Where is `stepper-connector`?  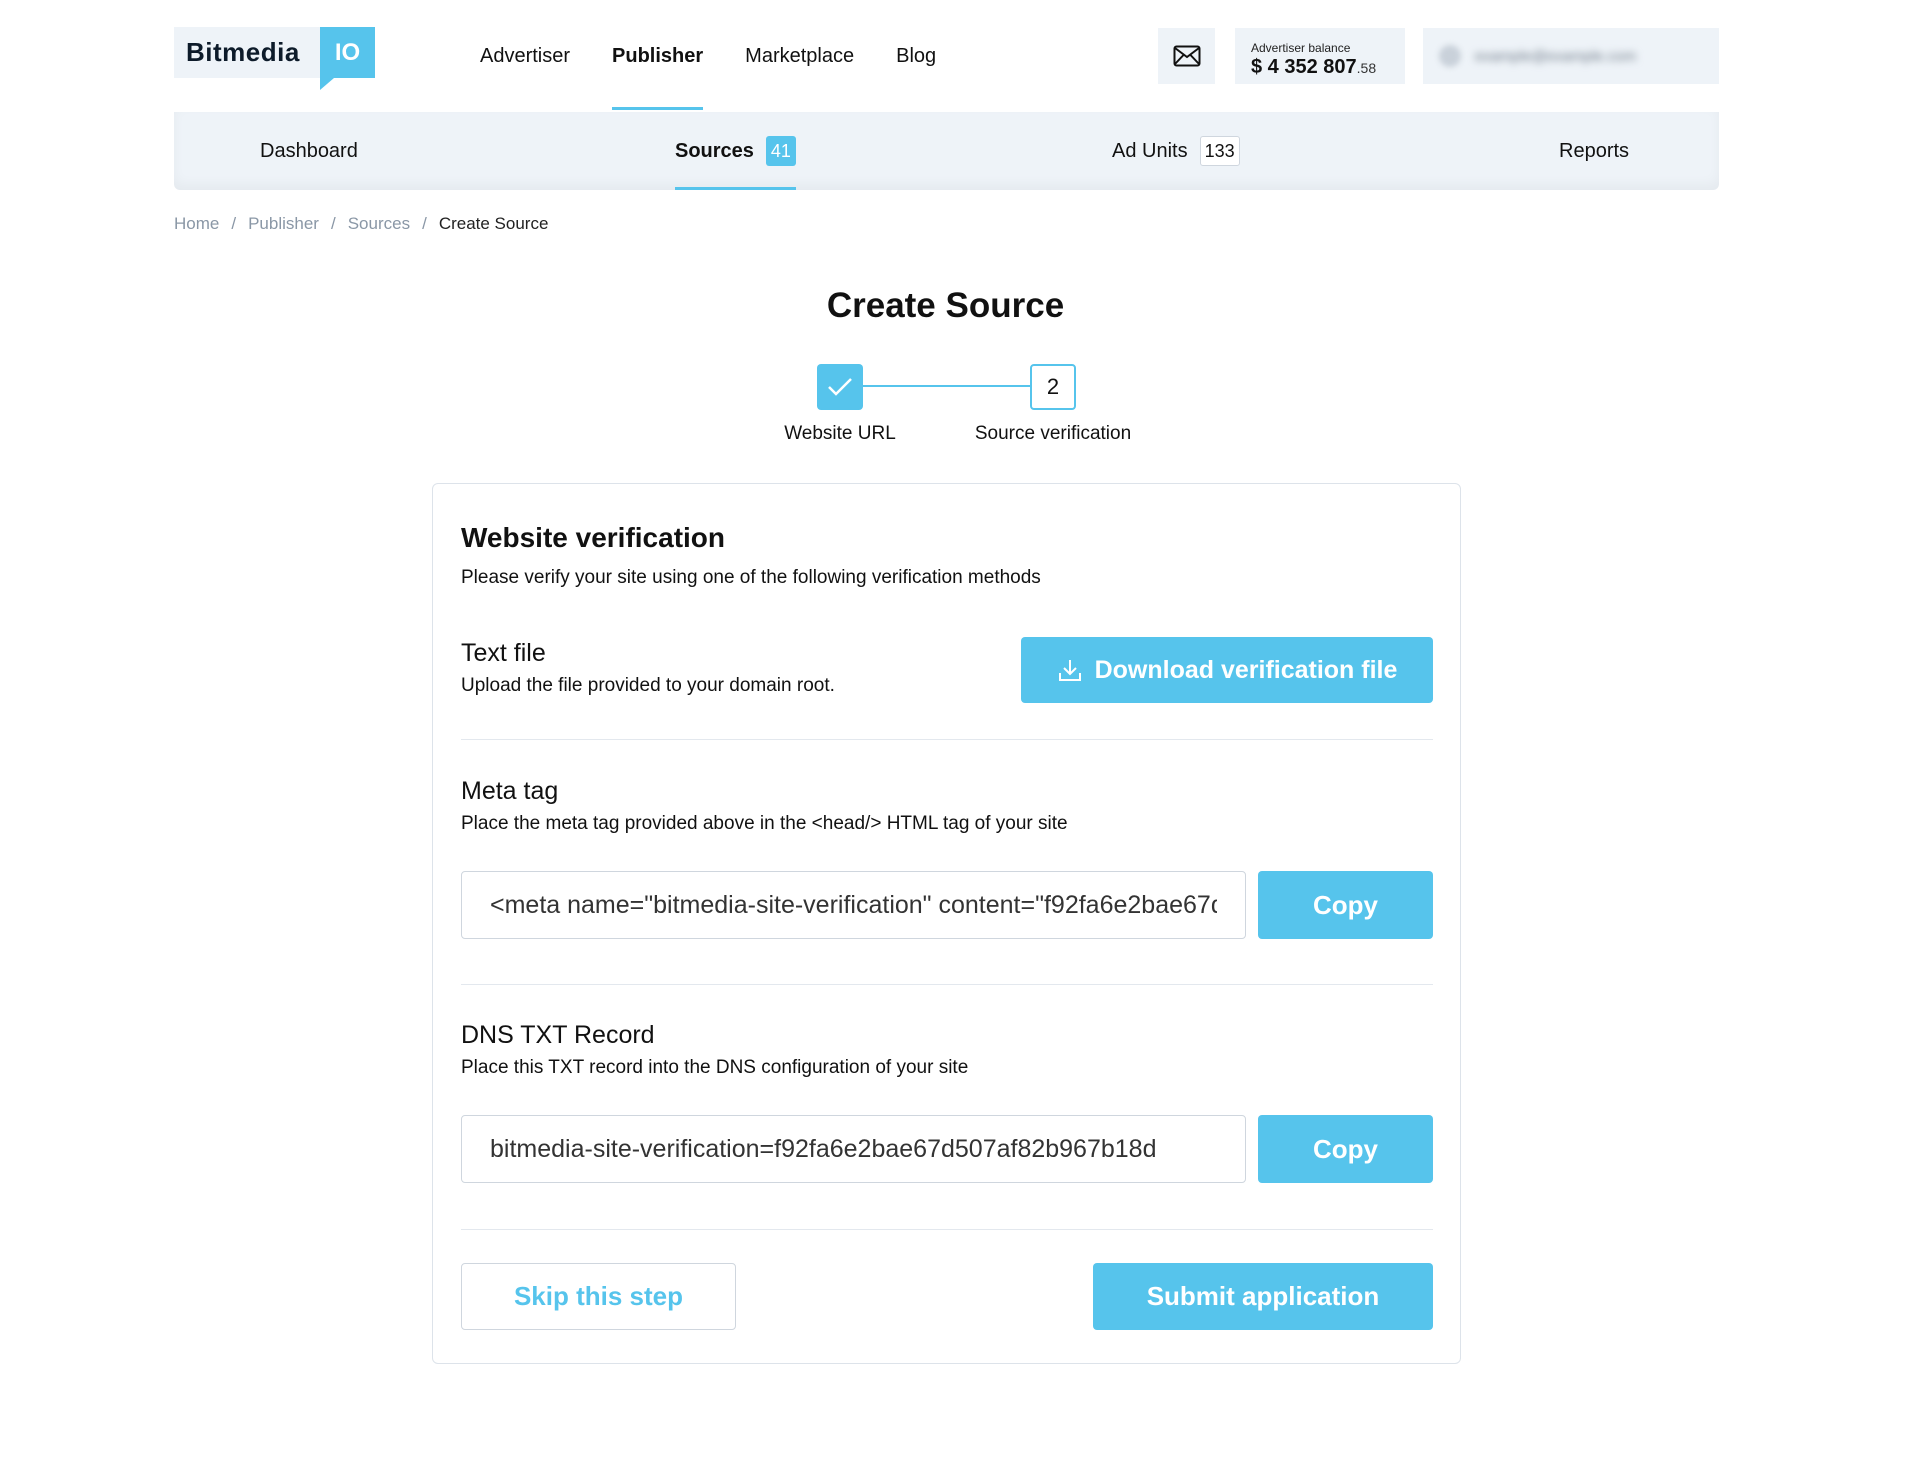 stepper-connector is located at coordinates (946, 386).